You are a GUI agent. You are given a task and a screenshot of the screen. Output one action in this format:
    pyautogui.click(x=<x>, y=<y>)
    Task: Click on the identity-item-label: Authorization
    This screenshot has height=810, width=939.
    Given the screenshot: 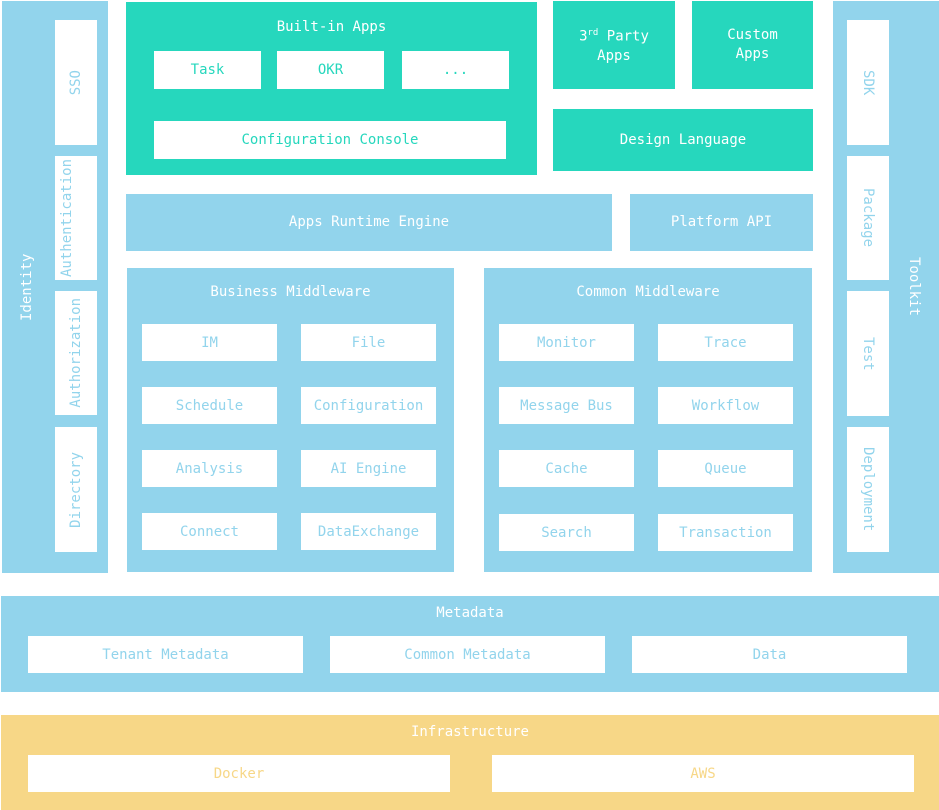 What is the action you would take?
    pyautogui.click(x=76, y=353)
    